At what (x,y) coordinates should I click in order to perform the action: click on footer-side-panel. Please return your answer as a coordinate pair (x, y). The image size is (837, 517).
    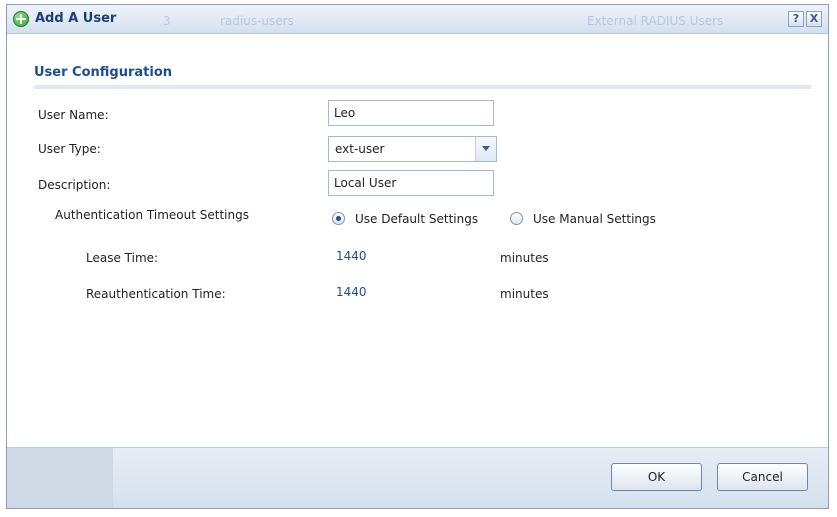
    Looking at the image, I should click on (60, 478).